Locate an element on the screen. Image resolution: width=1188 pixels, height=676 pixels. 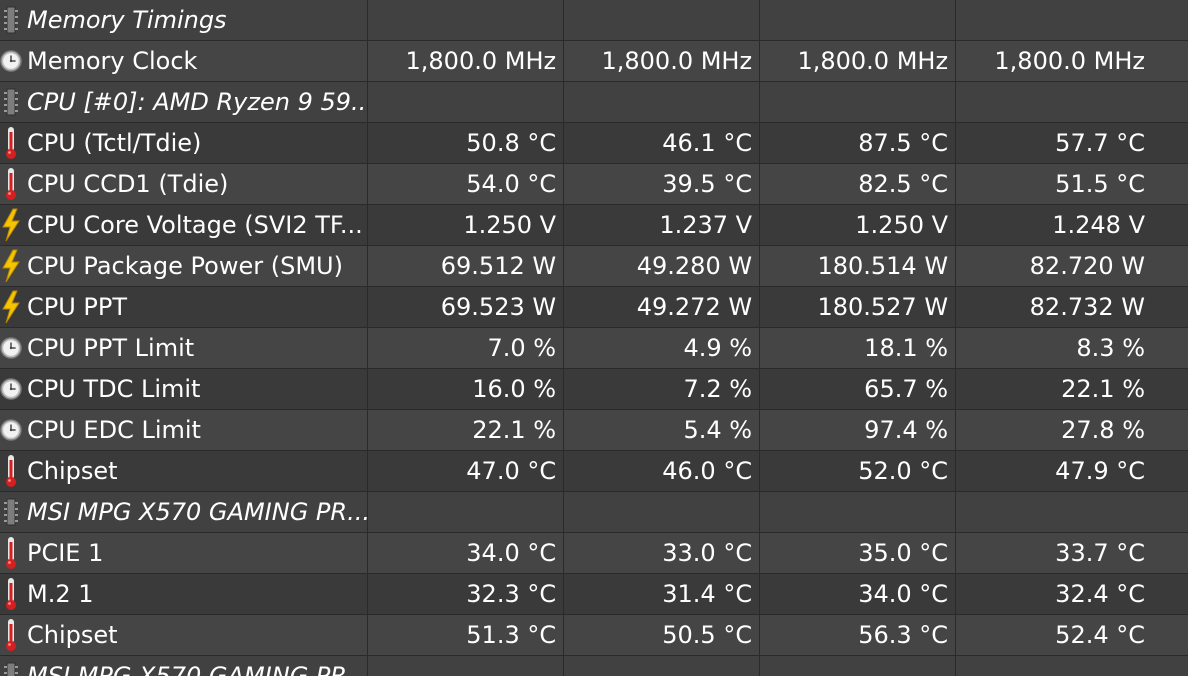
sensor-label: Memory Clock is located at coordinates (112, 61).